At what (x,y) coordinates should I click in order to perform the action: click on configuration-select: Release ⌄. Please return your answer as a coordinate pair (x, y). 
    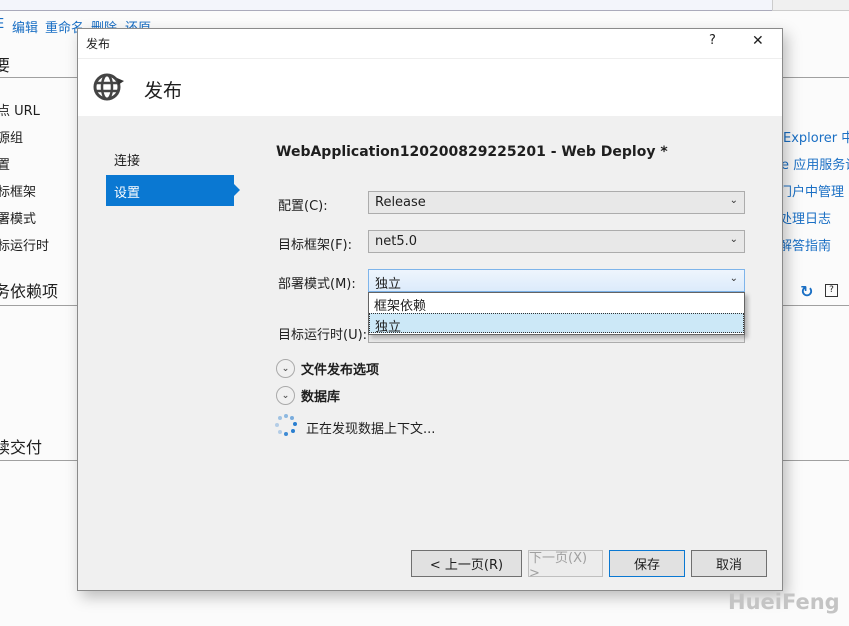
    Looking at the image, I should click on (556, 202).